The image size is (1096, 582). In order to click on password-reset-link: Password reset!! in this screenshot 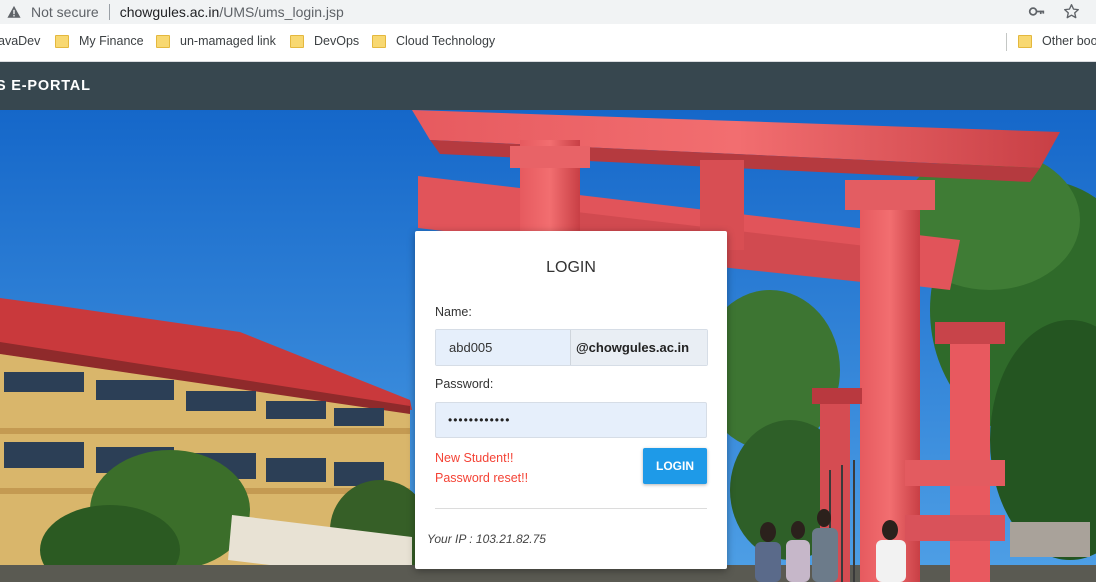, I will do `click(481, 478)`.